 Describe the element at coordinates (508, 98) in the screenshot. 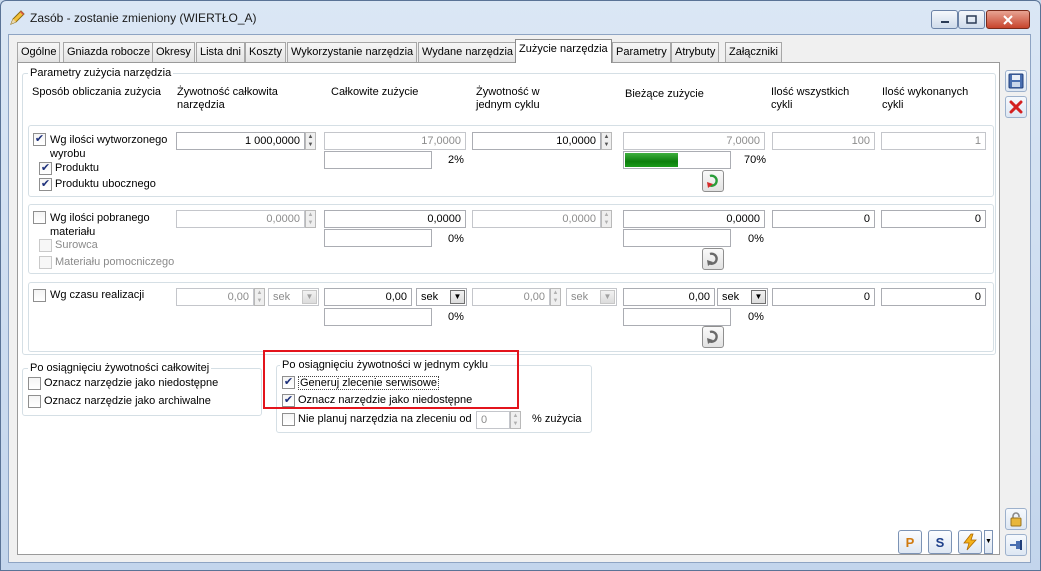

I see `header-cycle-life: Żywotność w jednym cyklu` at that location.